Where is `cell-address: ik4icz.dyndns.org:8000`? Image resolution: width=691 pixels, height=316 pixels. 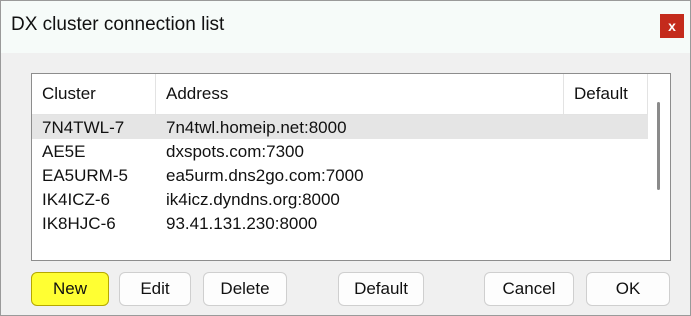
cell-address: ik4icz.dyndns.org:8000 is located at coordinates (253, 199).